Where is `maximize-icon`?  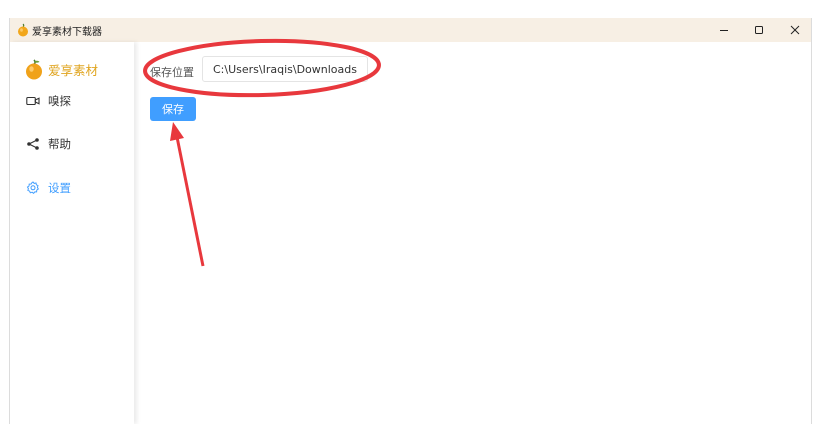
maximize-icon is located at coordinates (759, 30).